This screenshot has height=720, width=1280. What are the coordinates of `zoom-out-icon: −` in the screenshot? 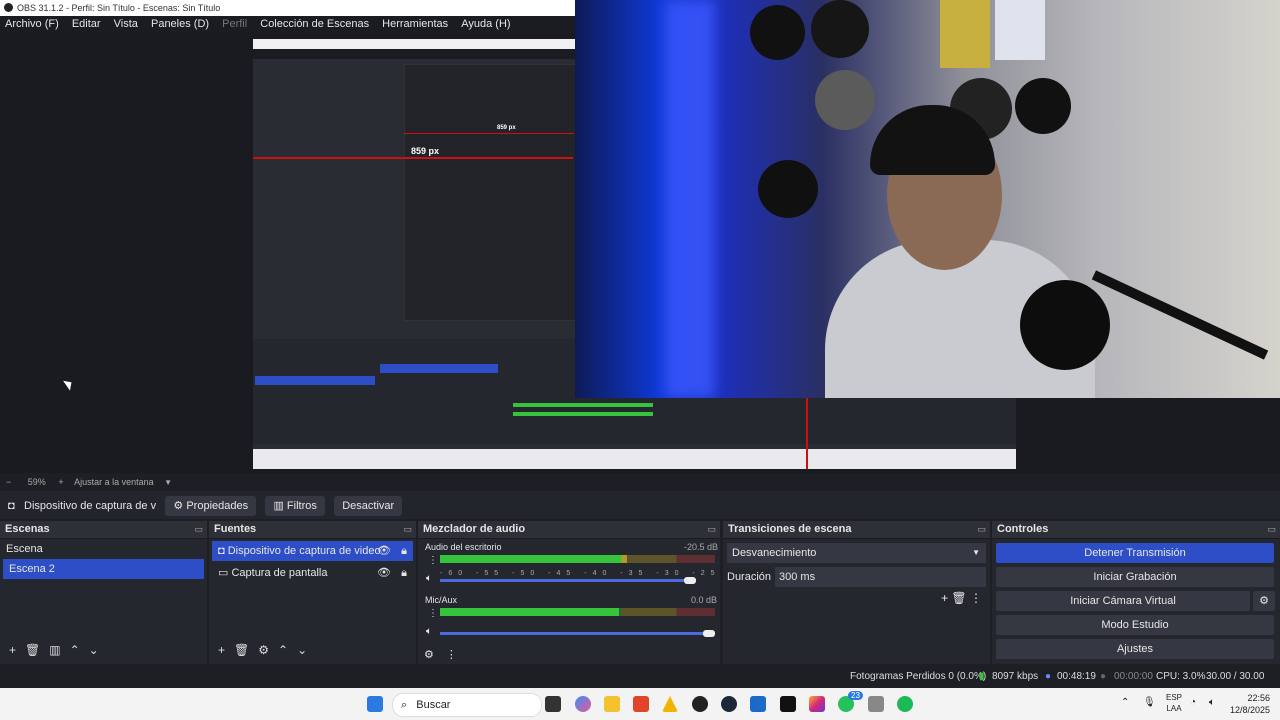 It's located at (8, 482).